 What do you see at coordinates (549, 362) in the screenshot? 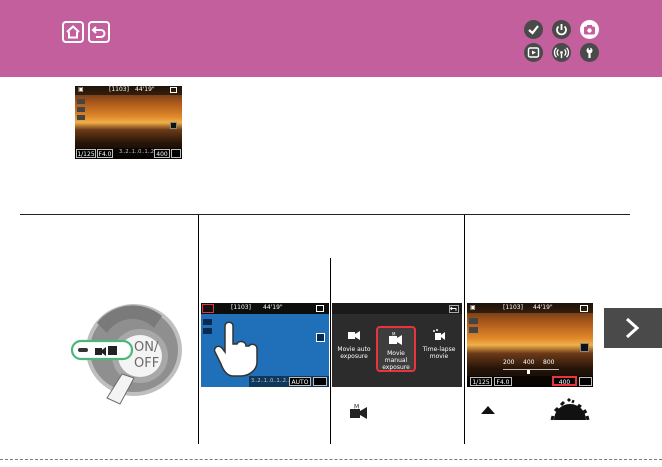
I see `iso-tick-label: 800` at bounding box center [549, 362].